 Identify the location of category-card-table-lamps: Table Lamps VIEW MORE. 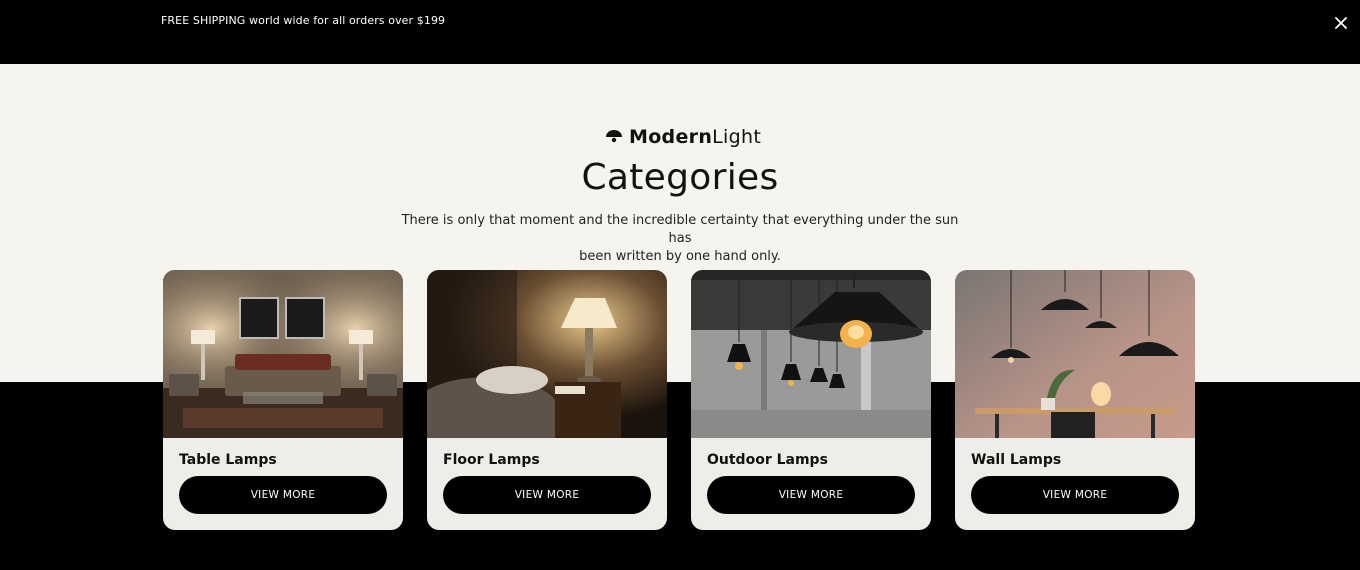
(283, 400).